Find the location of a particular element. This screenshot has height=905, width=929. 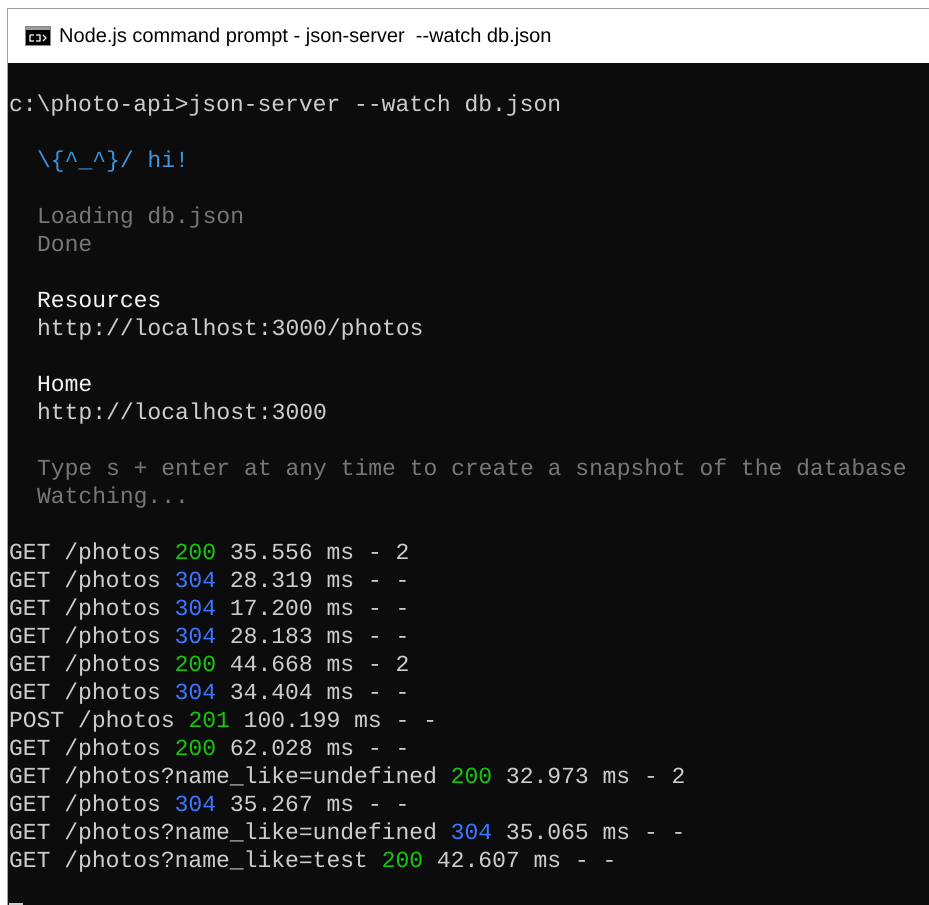

response-time: 17.200 ms - - is located at coordinates (320, 609).